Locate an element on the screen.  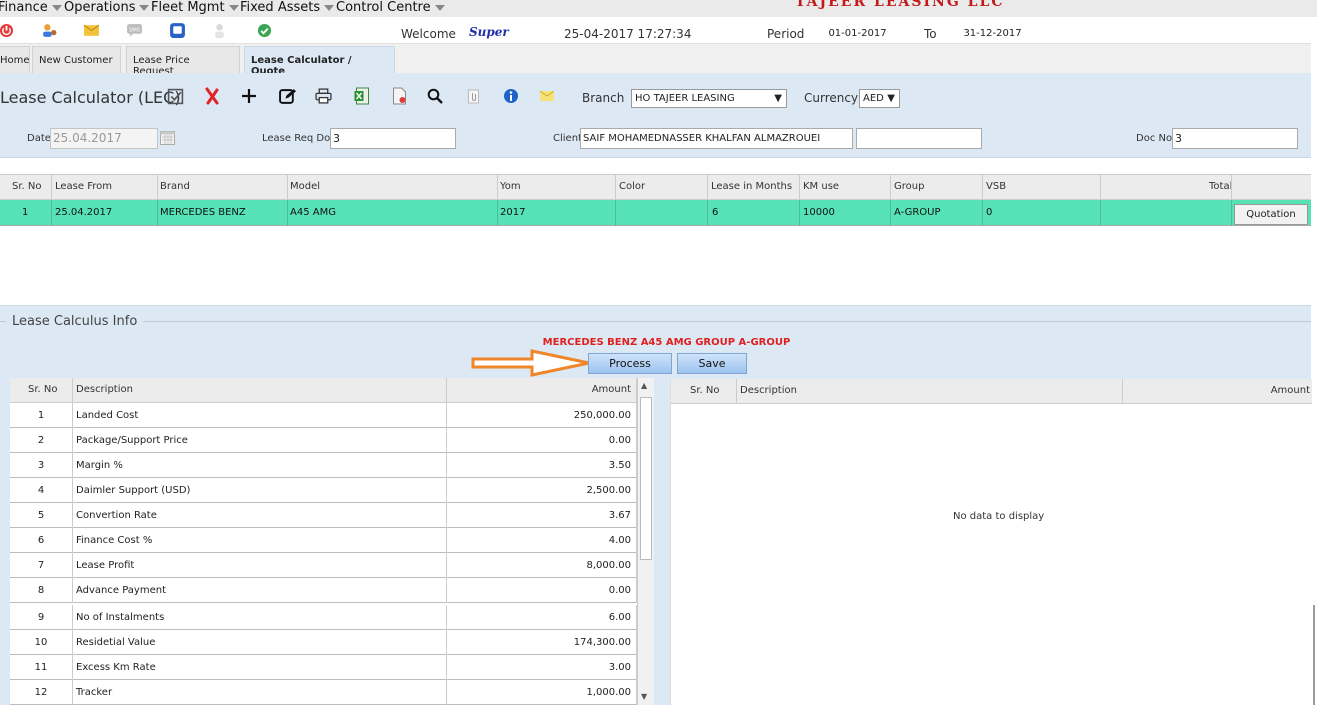
cell-description: Finance Cost % is located at coordinates (260, 540).